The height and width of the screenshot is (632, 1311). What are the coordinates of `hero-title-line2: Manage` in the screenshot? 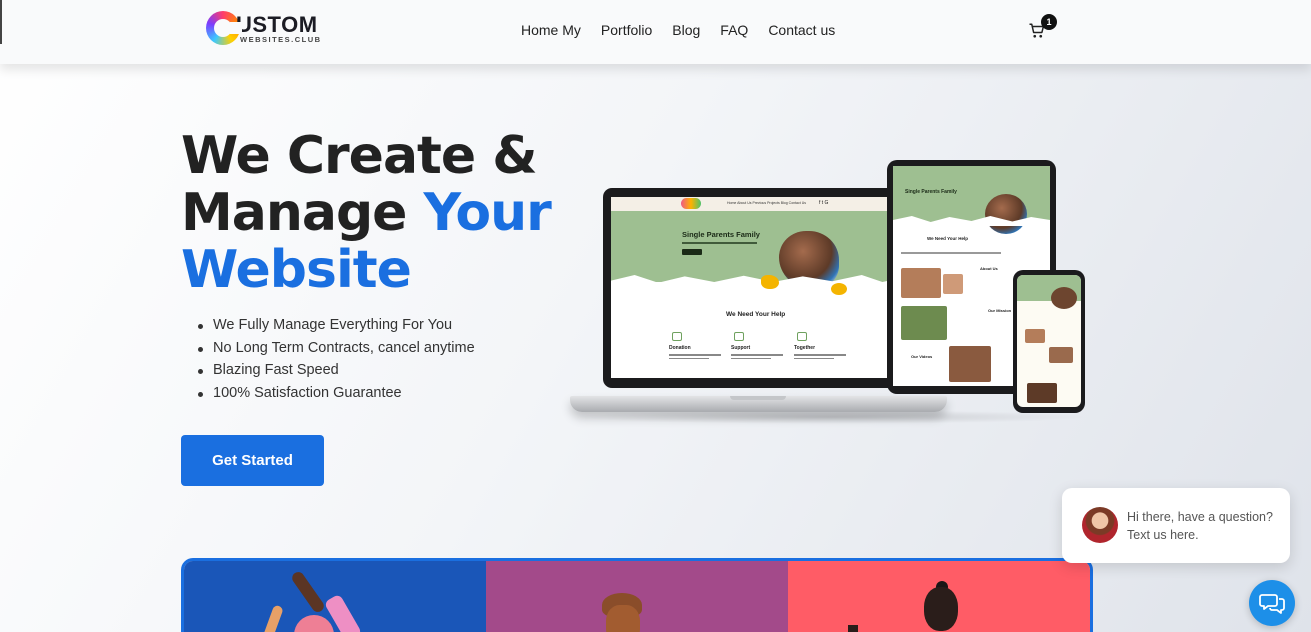 It's located at (302, 213).